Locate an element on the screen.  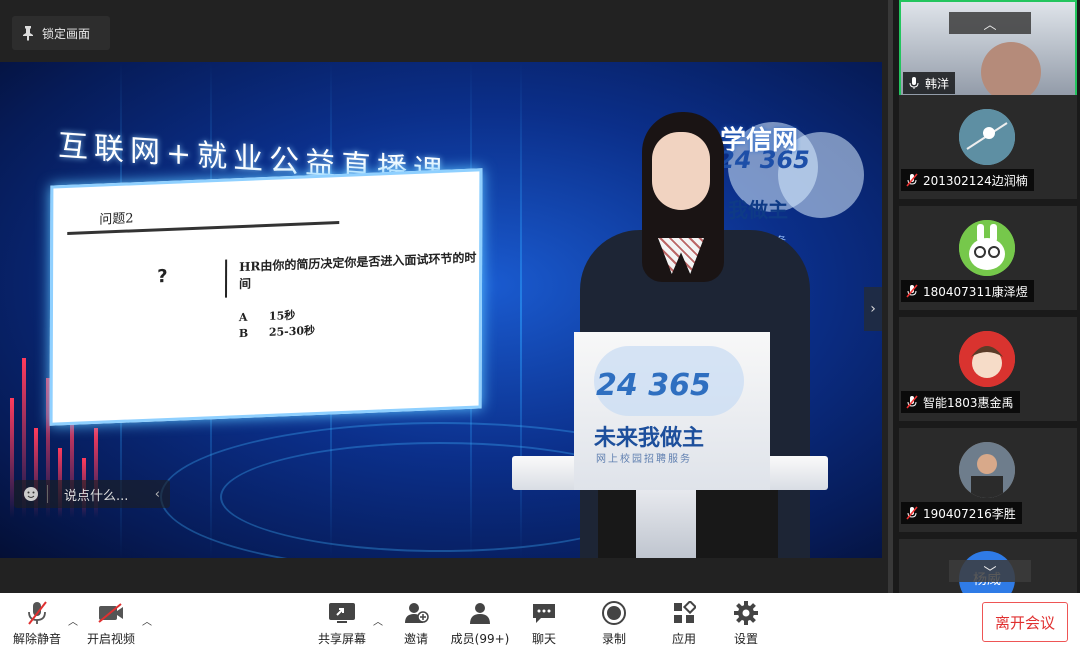
participant-tile: 智能1803惠金禹 is located at coordinates (988, 369).